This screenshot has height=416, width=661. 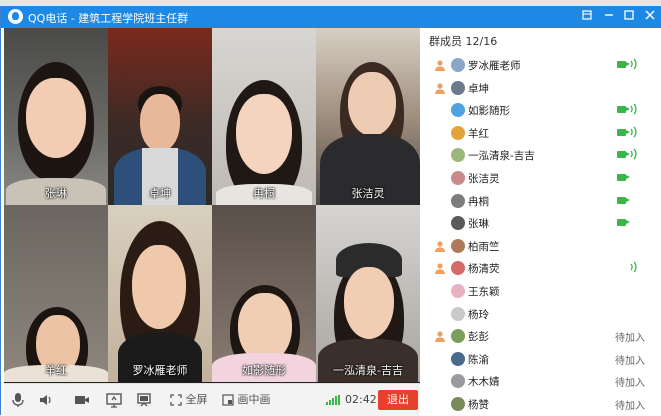 I want to click on member-row: 张琳, so click(x=542, y=223).